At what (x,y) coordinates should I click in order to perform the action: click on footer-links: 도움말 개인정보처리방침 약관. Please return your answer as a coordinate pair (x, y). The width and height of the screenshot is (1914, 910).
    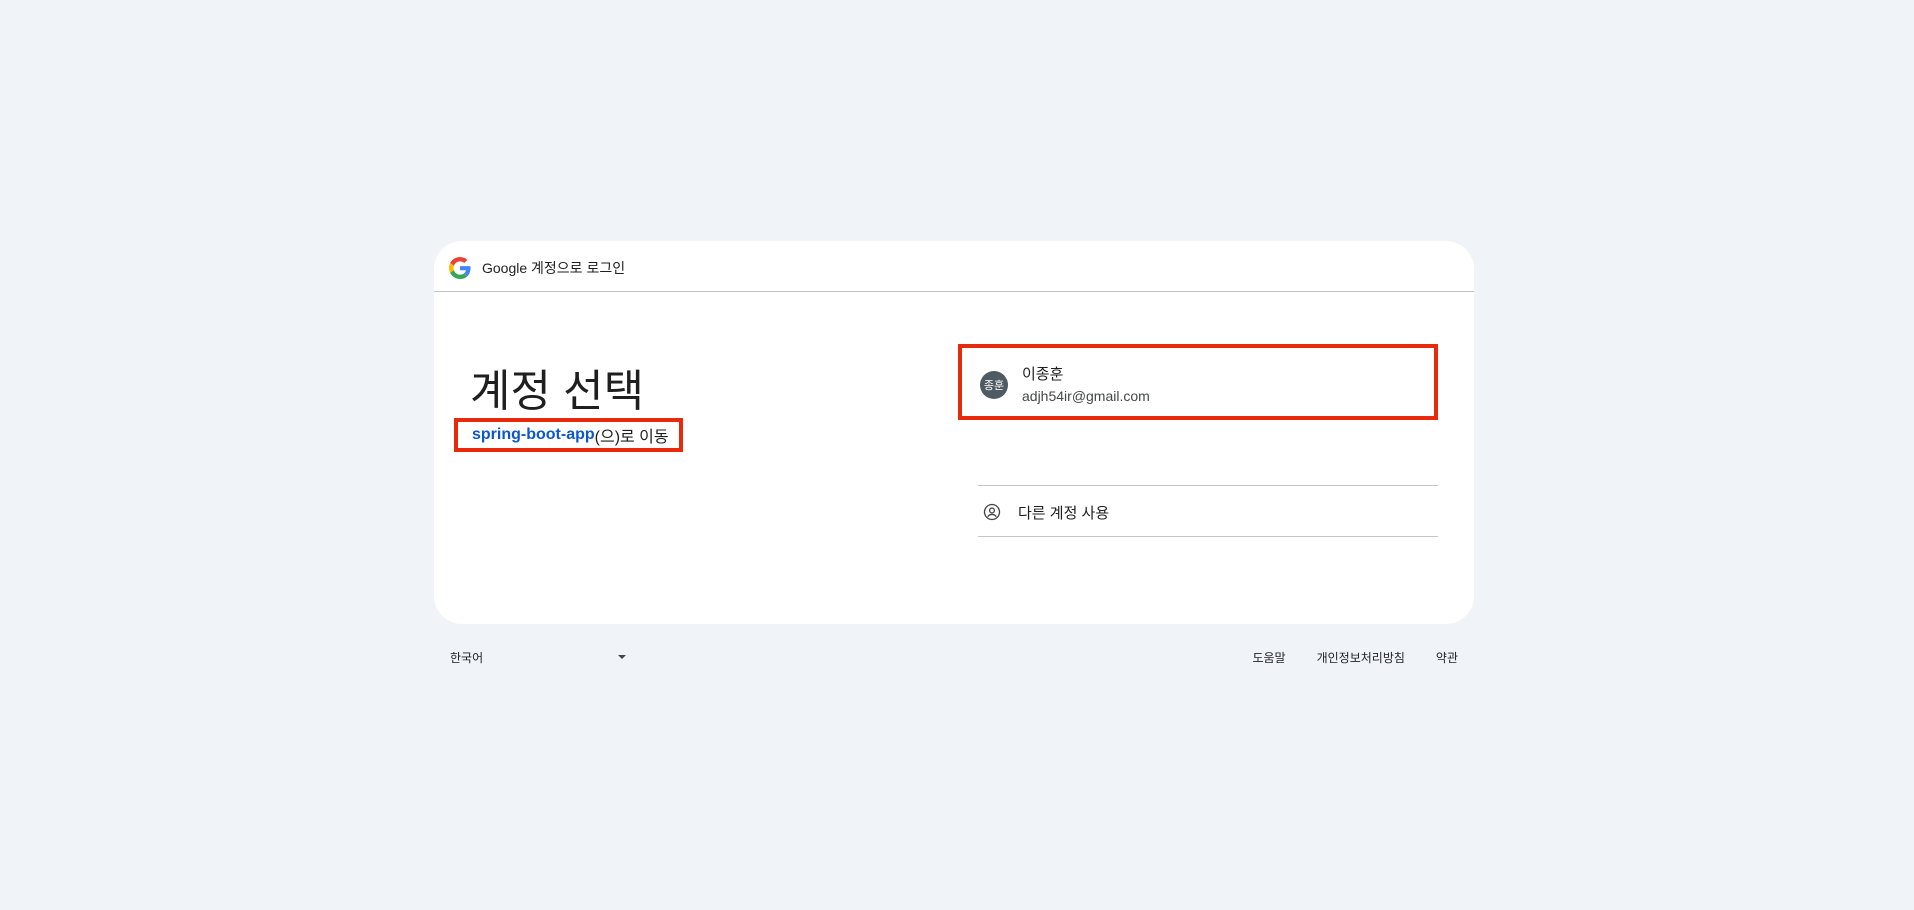
    Looking at the image, I should click on (1355, 657).